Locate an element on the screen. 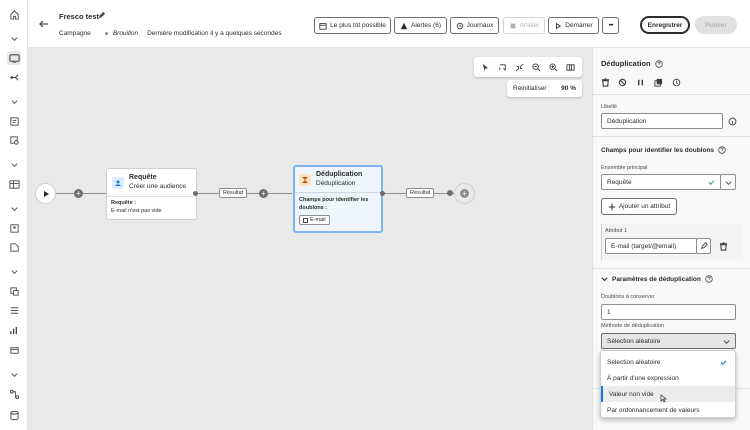 This screenshot has width=750, height=430. menu-option-label: Valeur non vide is located at coordinates (631, 394).